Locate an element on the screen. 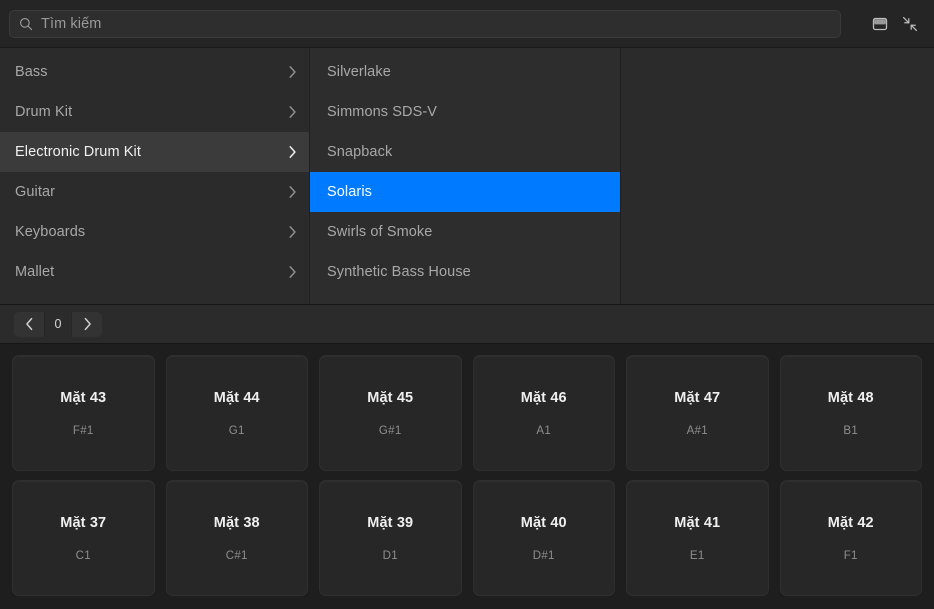 The height and width of the screenshot is (609, 934). pad-note: G1 is located at coordinates (236, 430).